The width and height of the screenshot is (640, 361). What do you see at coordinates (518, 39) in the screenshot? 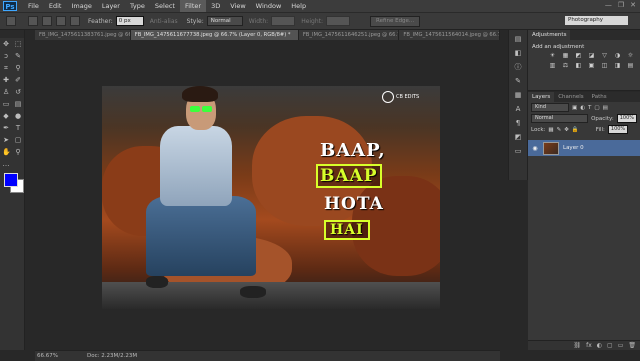
I see `history-icon: ▤` at bounding box center [518, 39].